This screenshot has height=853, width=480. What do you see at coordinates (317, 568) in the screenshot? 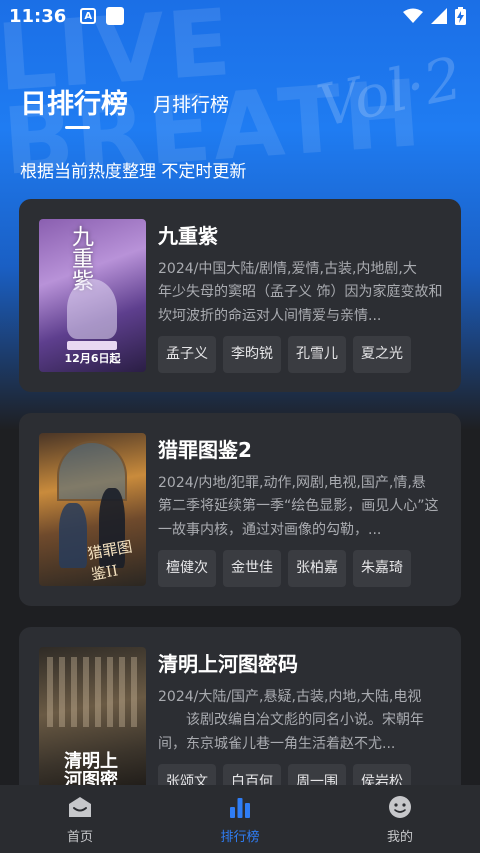
I see `cast-tag: 张柏嘉` at bounding box center [317, 568].